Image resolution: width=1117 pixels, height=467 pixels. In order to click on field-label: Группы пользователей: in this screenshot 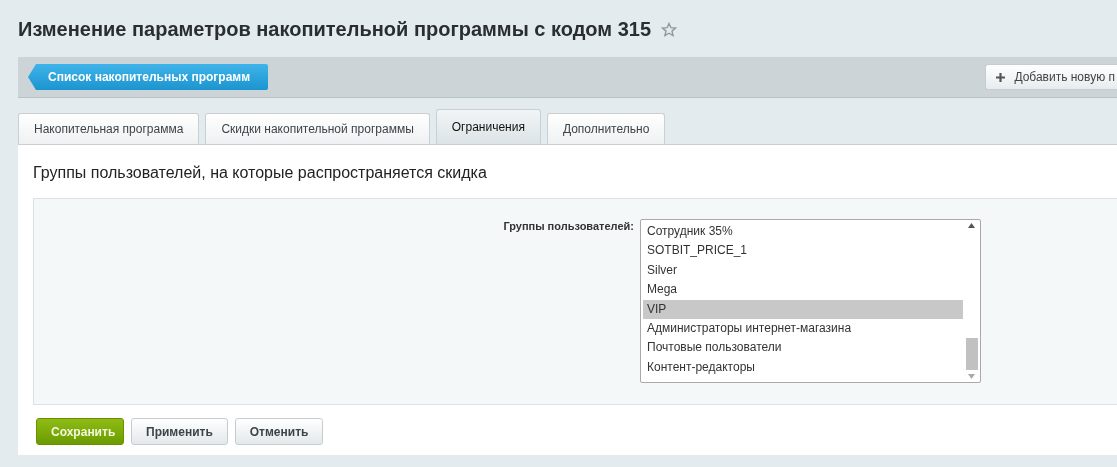, I will do `click(568, 226)`.